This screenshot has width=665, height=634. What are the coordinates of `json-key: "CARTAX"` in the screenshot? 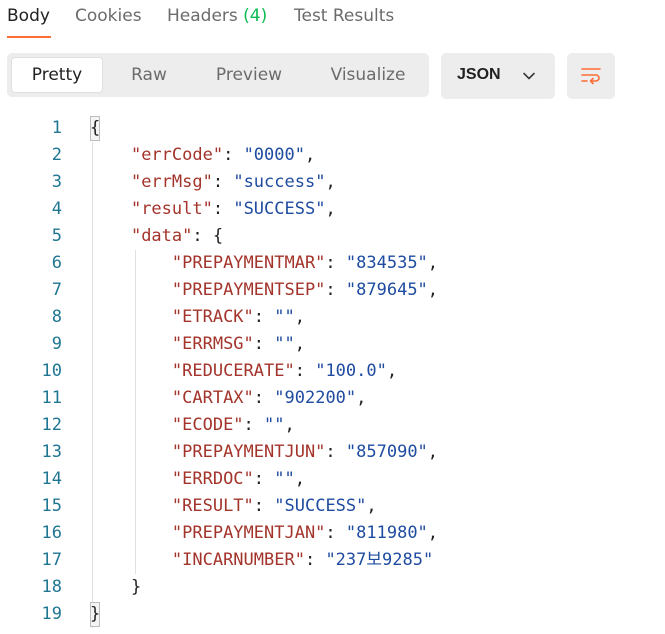 It's located at (212, 398).